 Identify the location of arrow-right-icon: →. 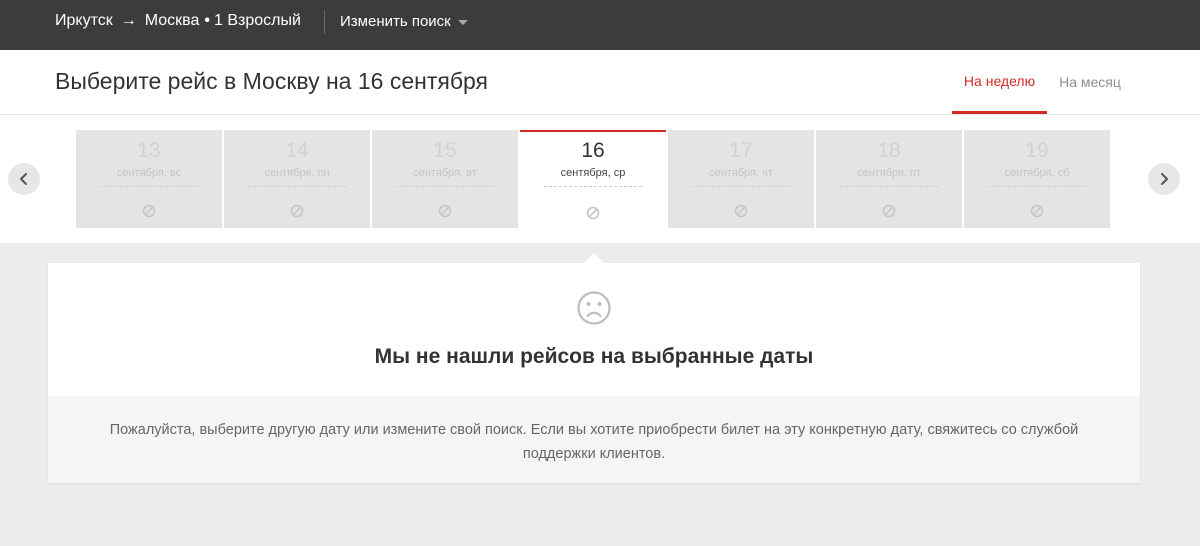
(128, 20).